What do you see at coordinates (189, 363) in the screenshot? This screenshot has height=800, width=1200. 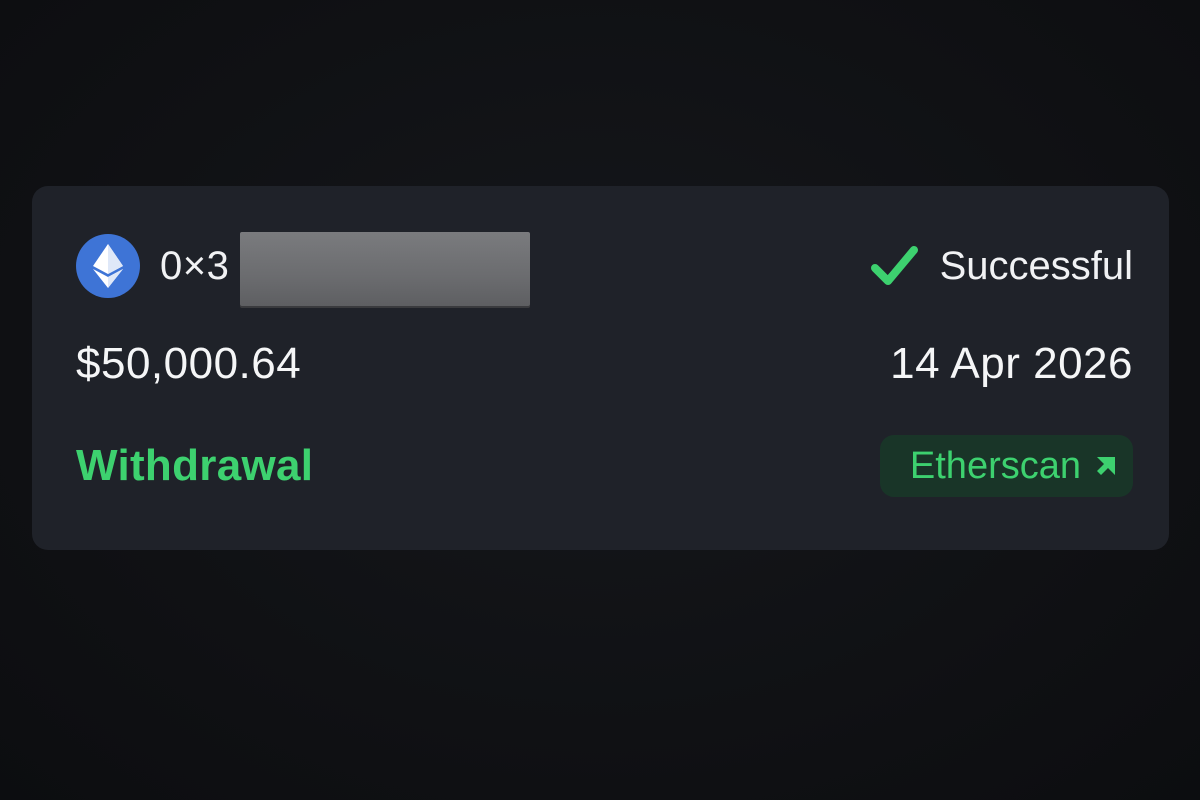 I see `transaction-amount: $50,000.64` at bounding box center [189, 363].